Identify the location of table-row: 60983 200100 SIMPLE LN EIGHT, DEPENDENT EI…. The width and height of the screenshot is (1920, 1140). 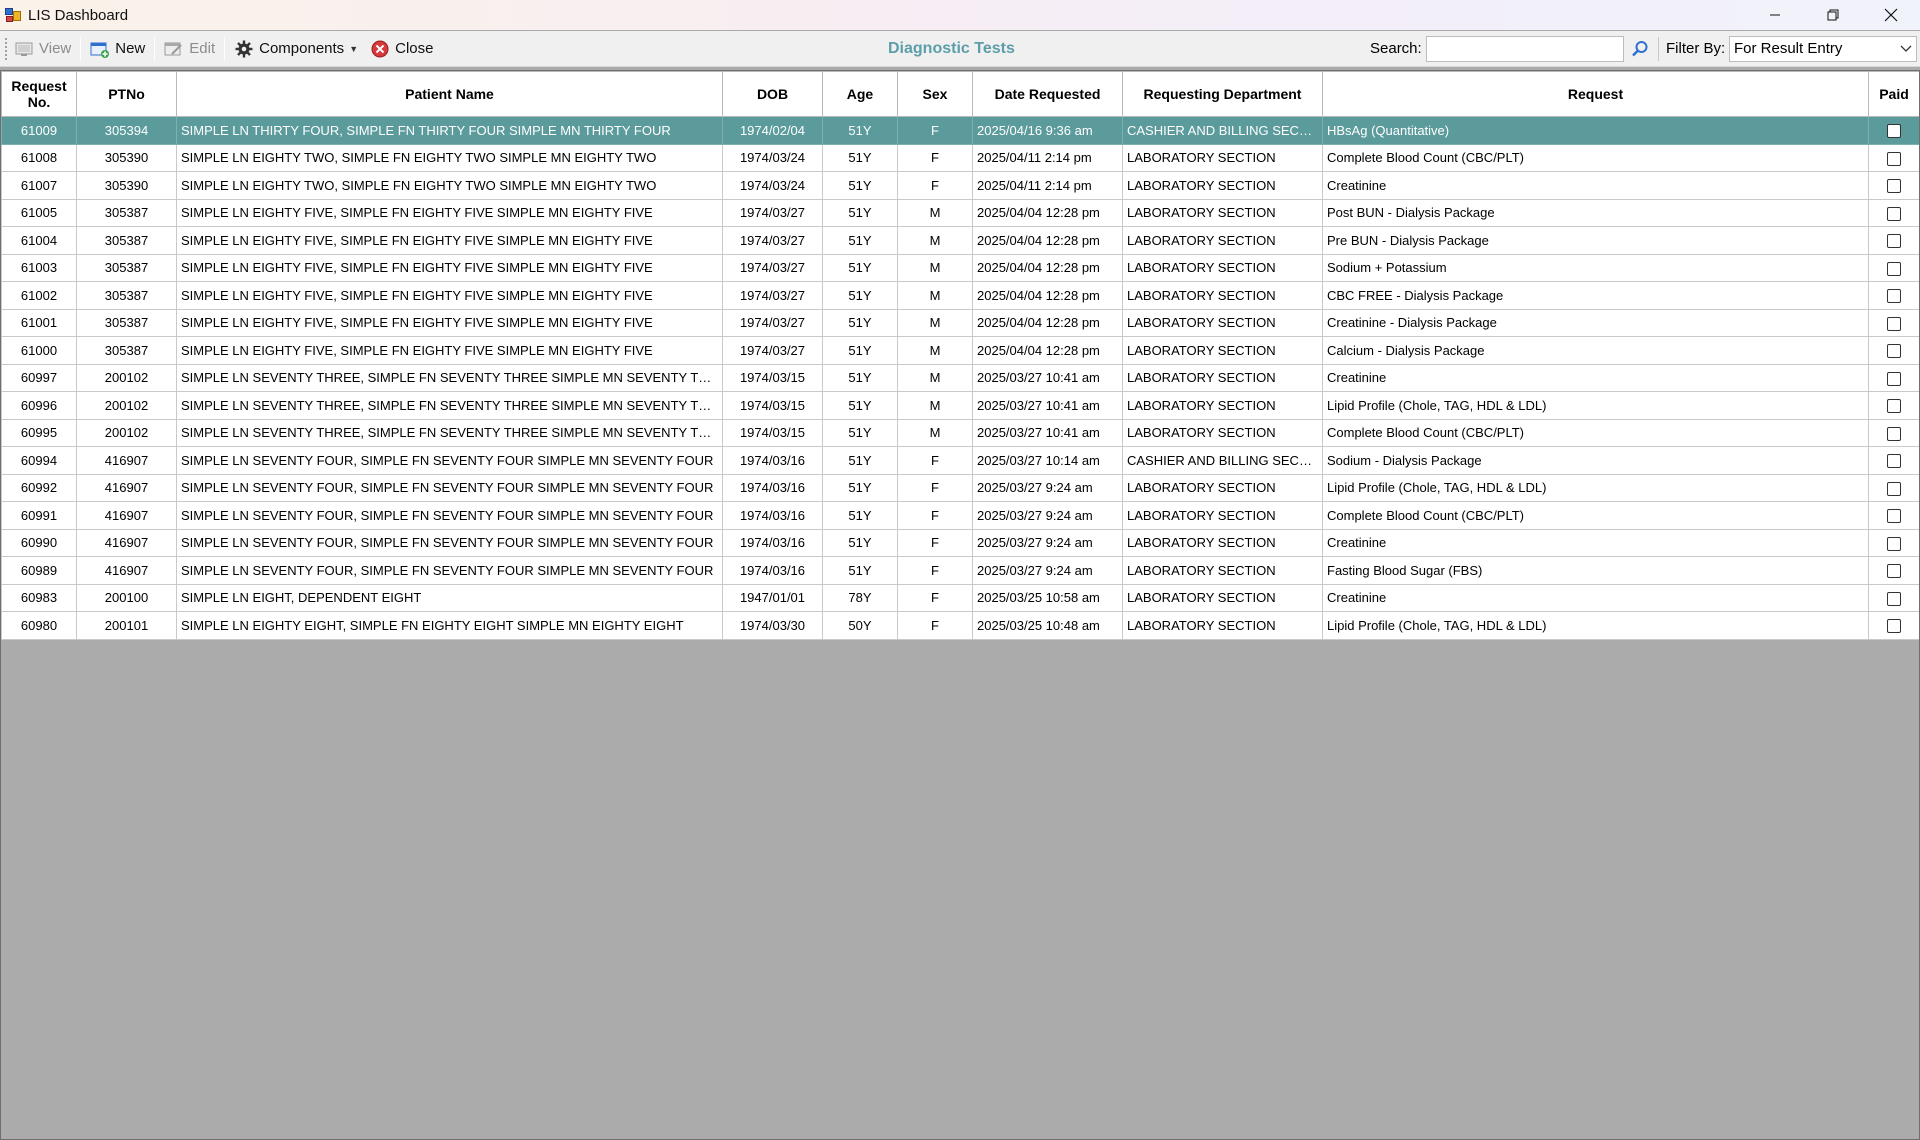
(960, 597).